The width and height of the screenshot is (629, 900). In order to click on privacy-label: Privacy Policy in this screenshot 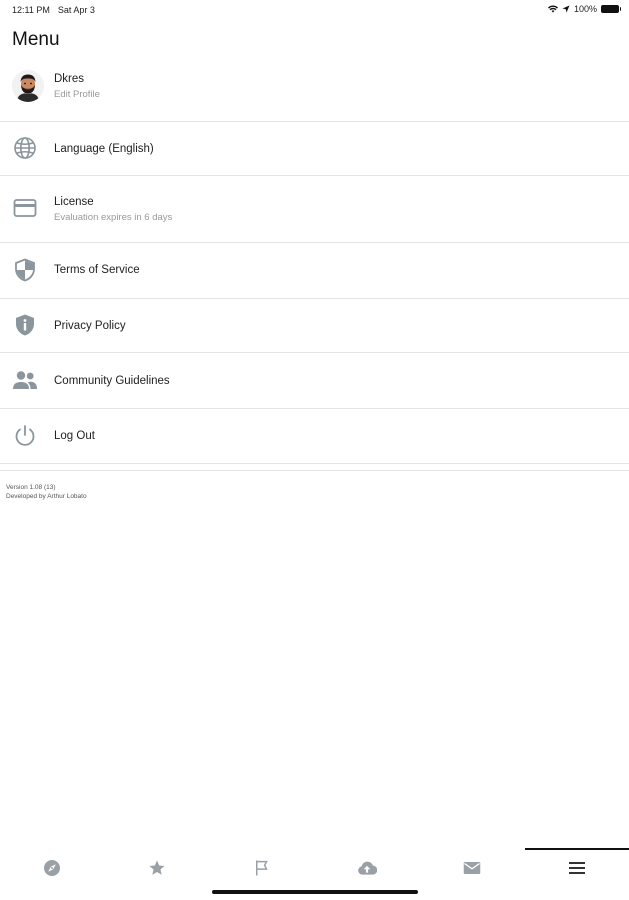, I will do `click(90, 326)`.